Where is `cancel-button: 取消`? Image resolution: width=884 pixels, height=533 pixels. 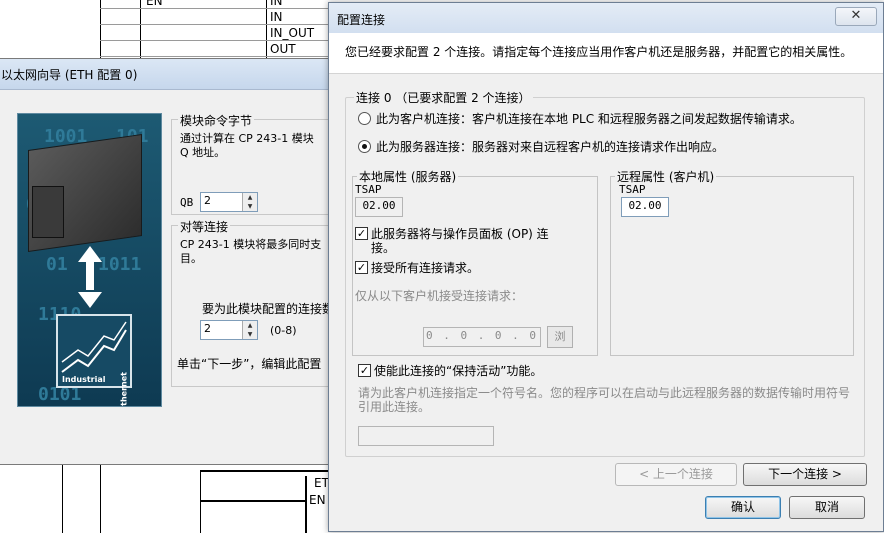 cancel-button: 取消 is located at coordinates (827, 507).